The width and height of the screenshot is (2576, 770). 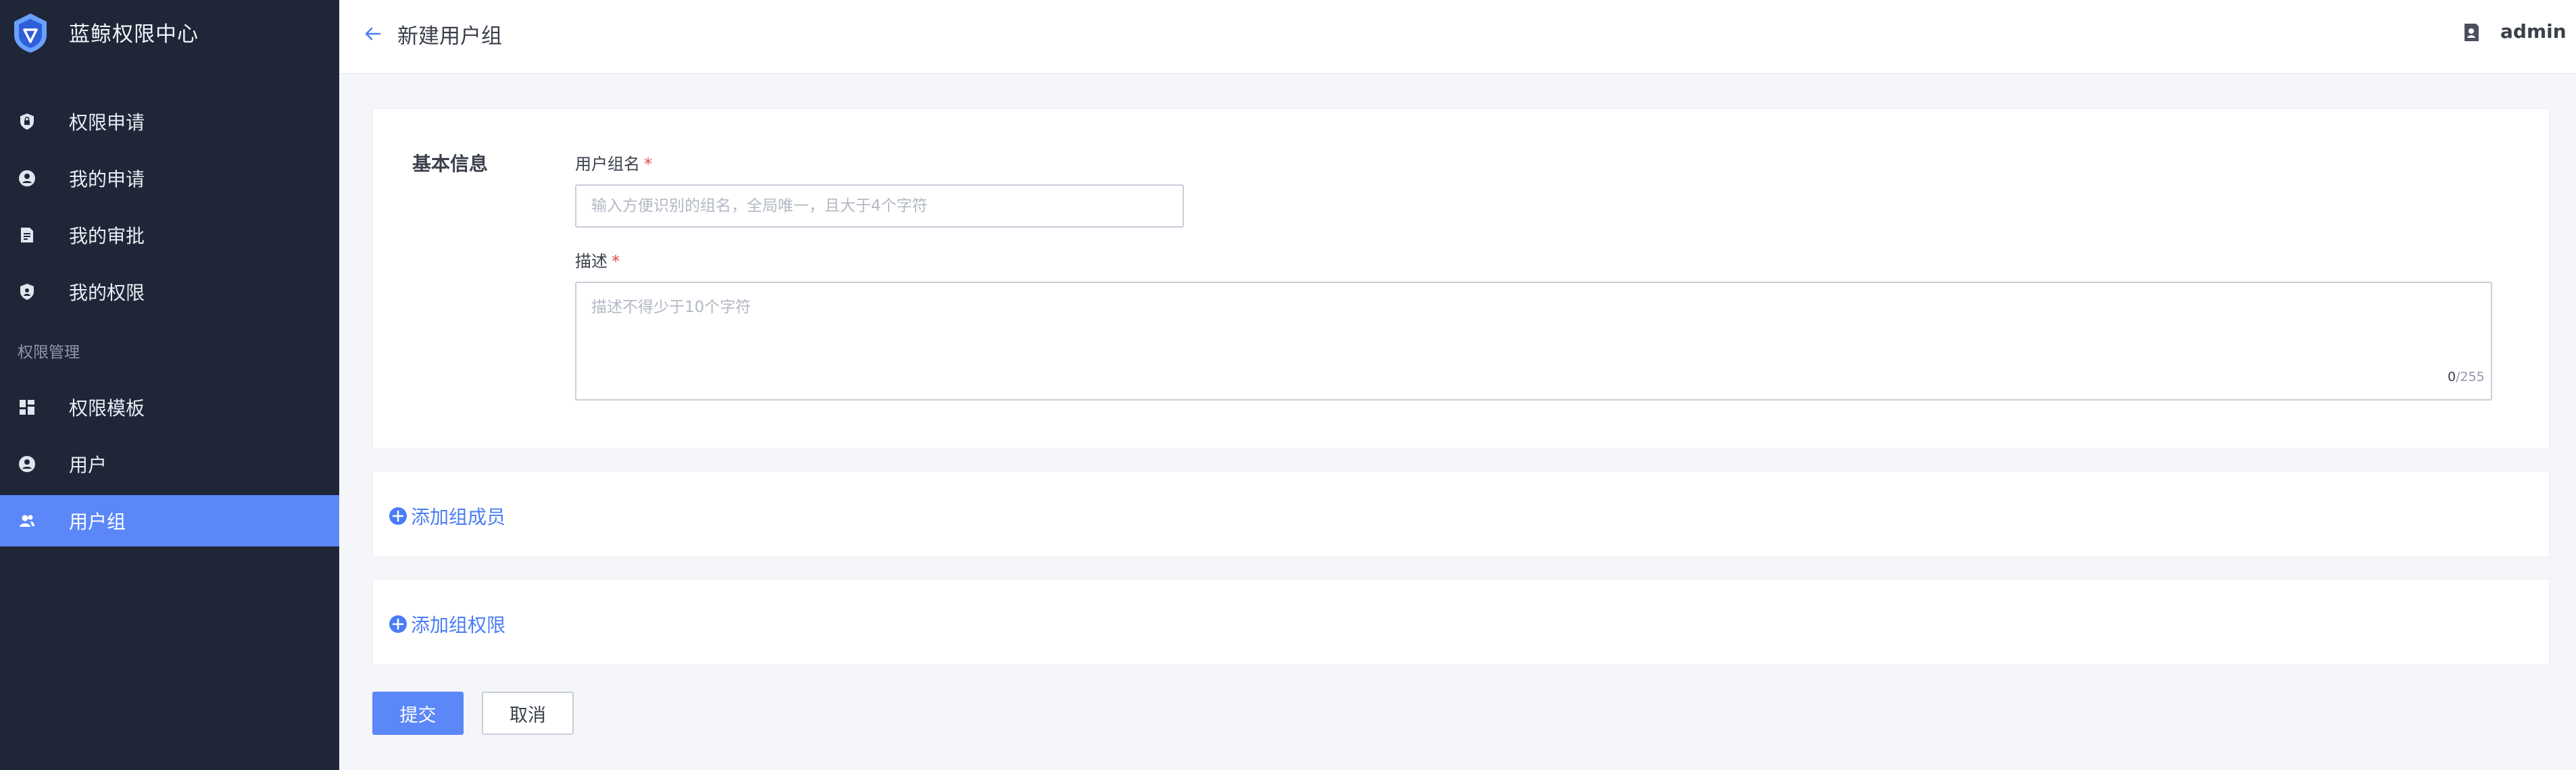 I want to click on grid-icon, so click(x=27, y=408).